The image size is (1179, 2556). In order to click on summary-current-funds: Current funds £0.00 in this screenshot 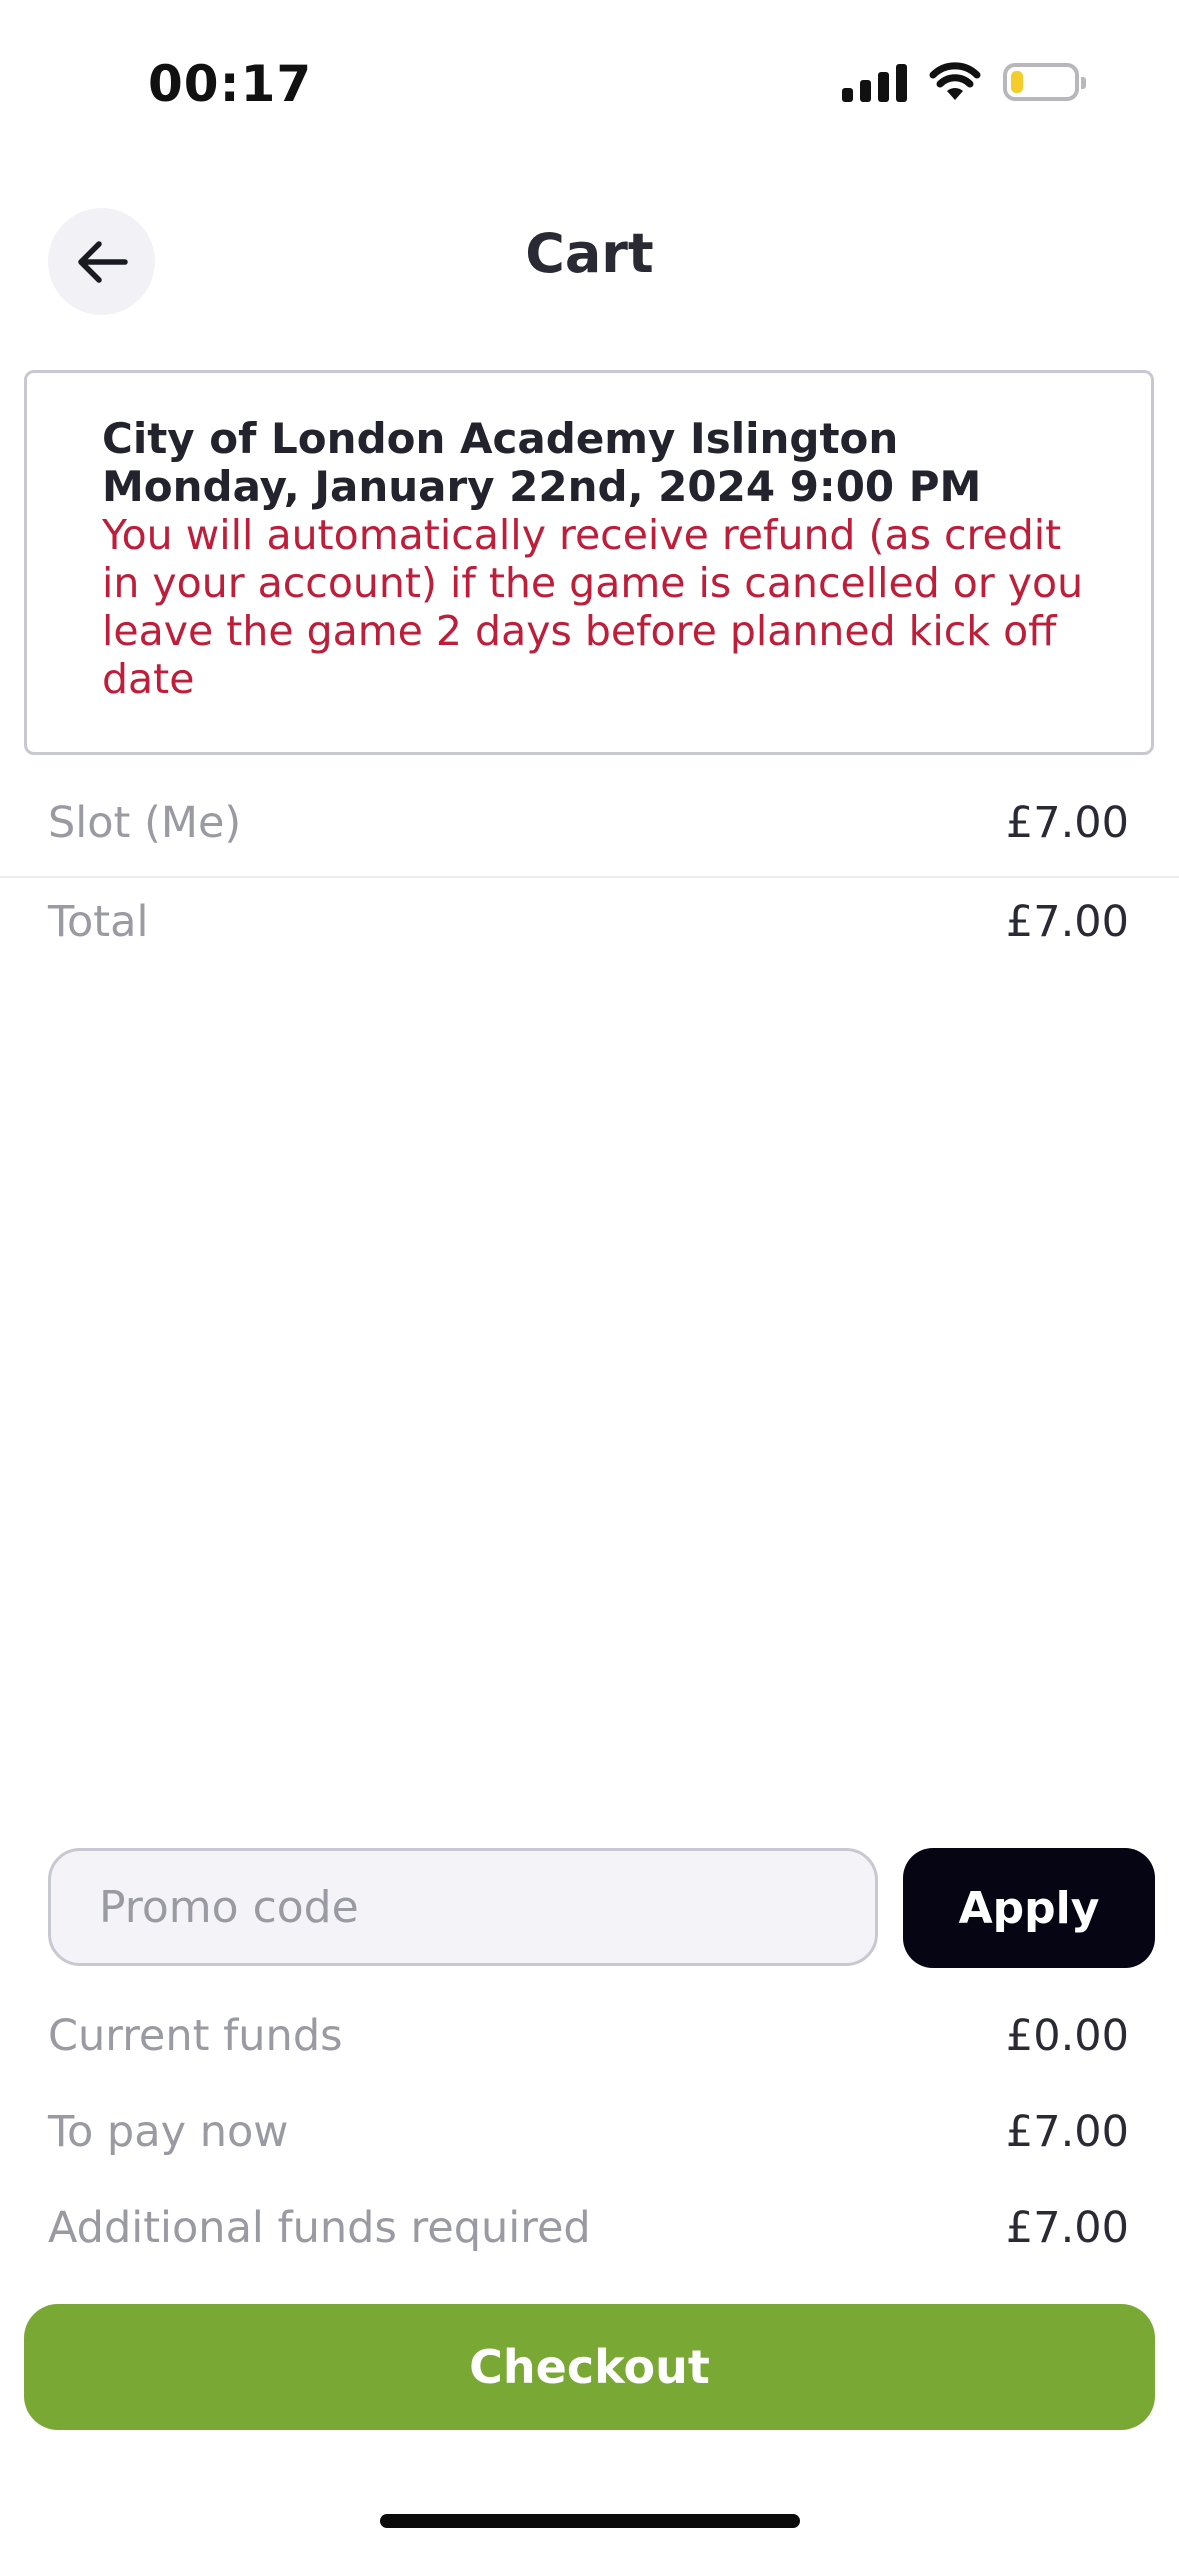, I will do `click(588, 2036)`.